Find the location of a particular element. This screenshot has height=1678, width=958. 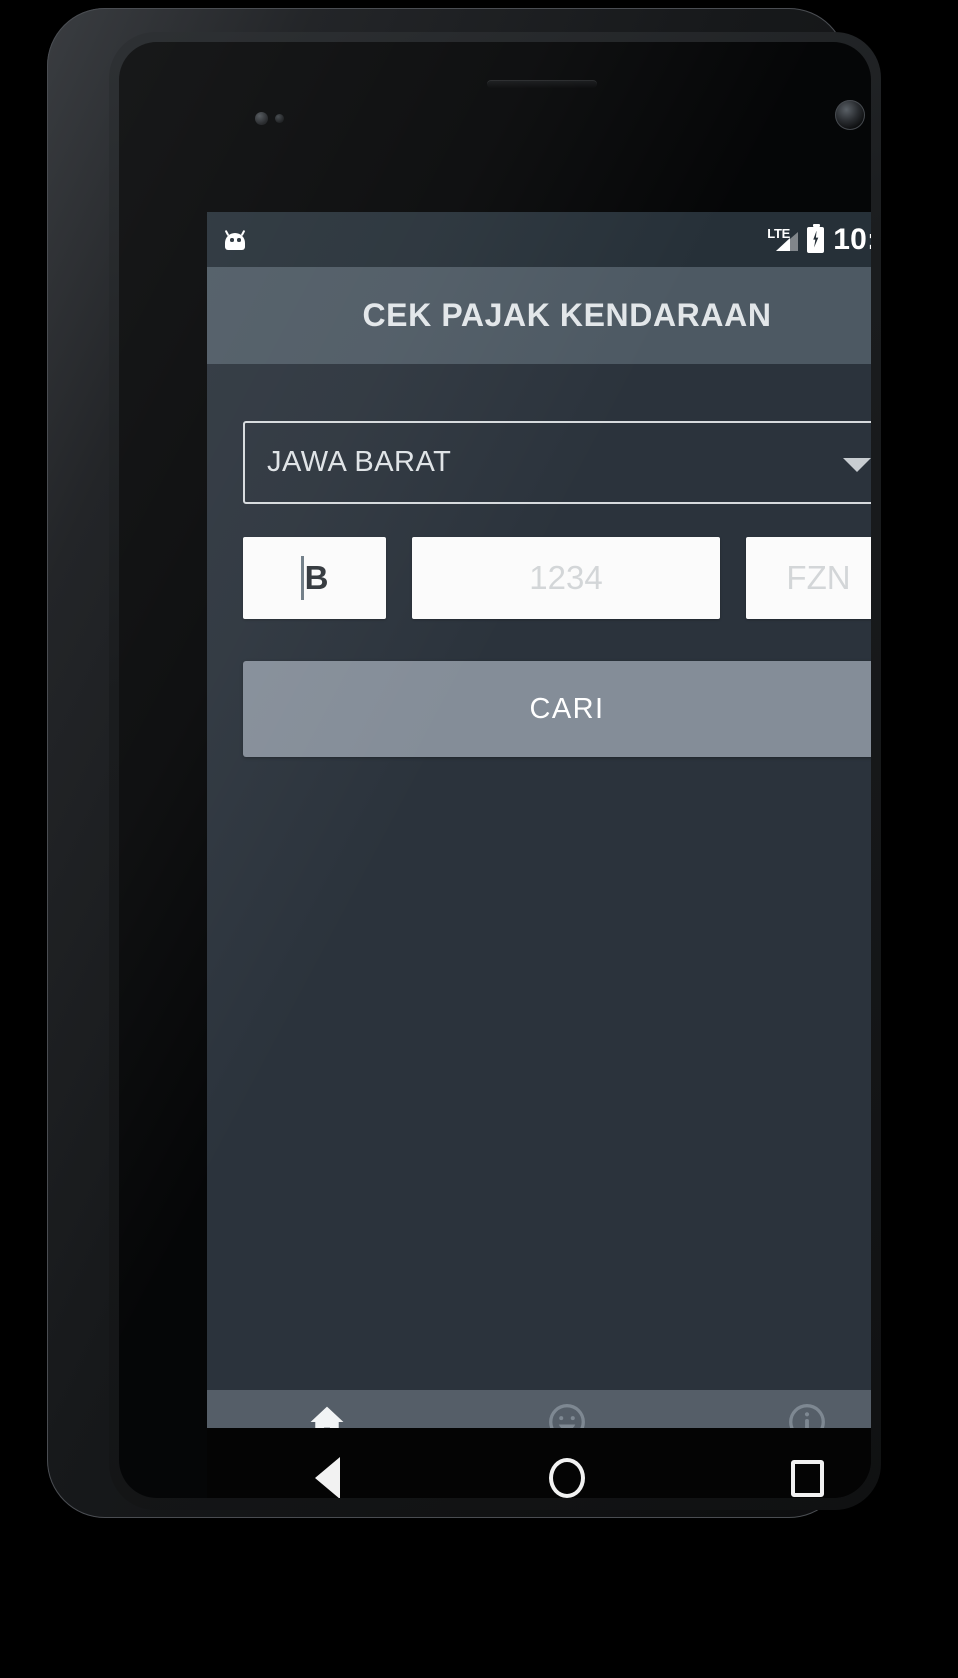

android-head-icon is located at coordinates (235, 239).